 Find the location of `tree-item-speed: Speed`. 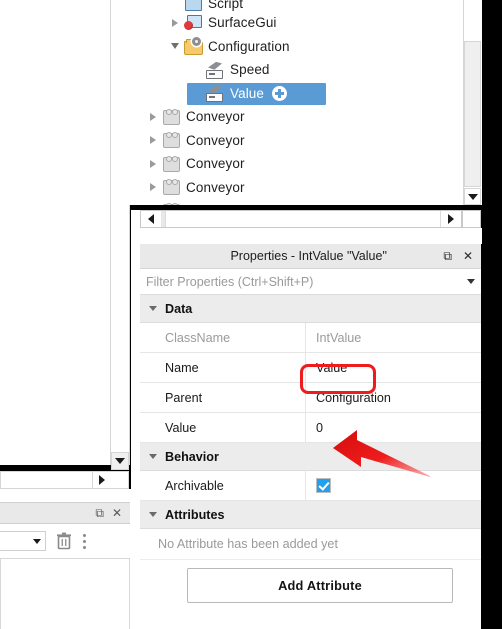

tree-item-speed: Speed is located at coordinates (297, 70).